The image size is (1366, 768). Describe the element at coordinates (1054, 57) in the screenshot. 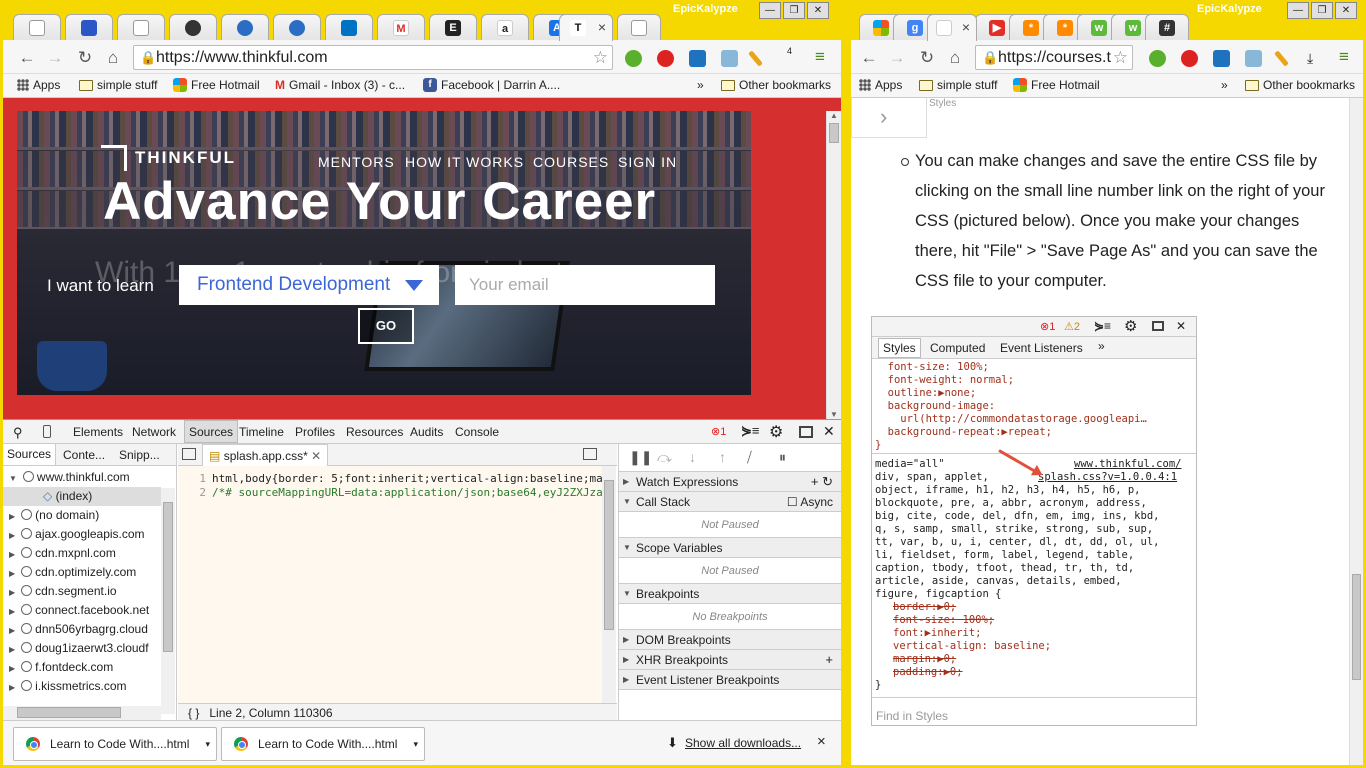

I see `address-bar: 🔒 https://courses.t ☆` at that location.